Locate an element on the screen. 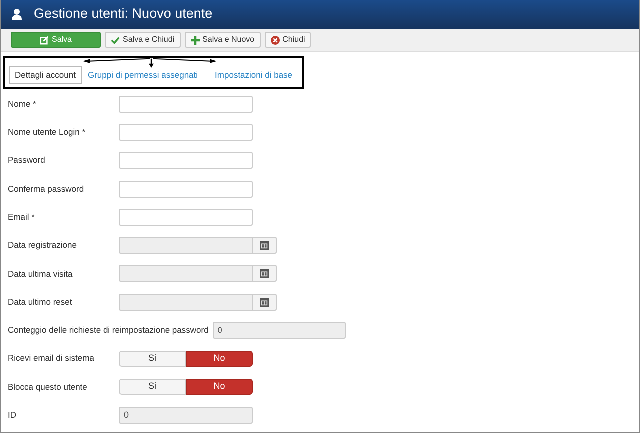 The width and height of the screenshot is (640, 433). field-label: Nome * is located at coordinates (23, 104).